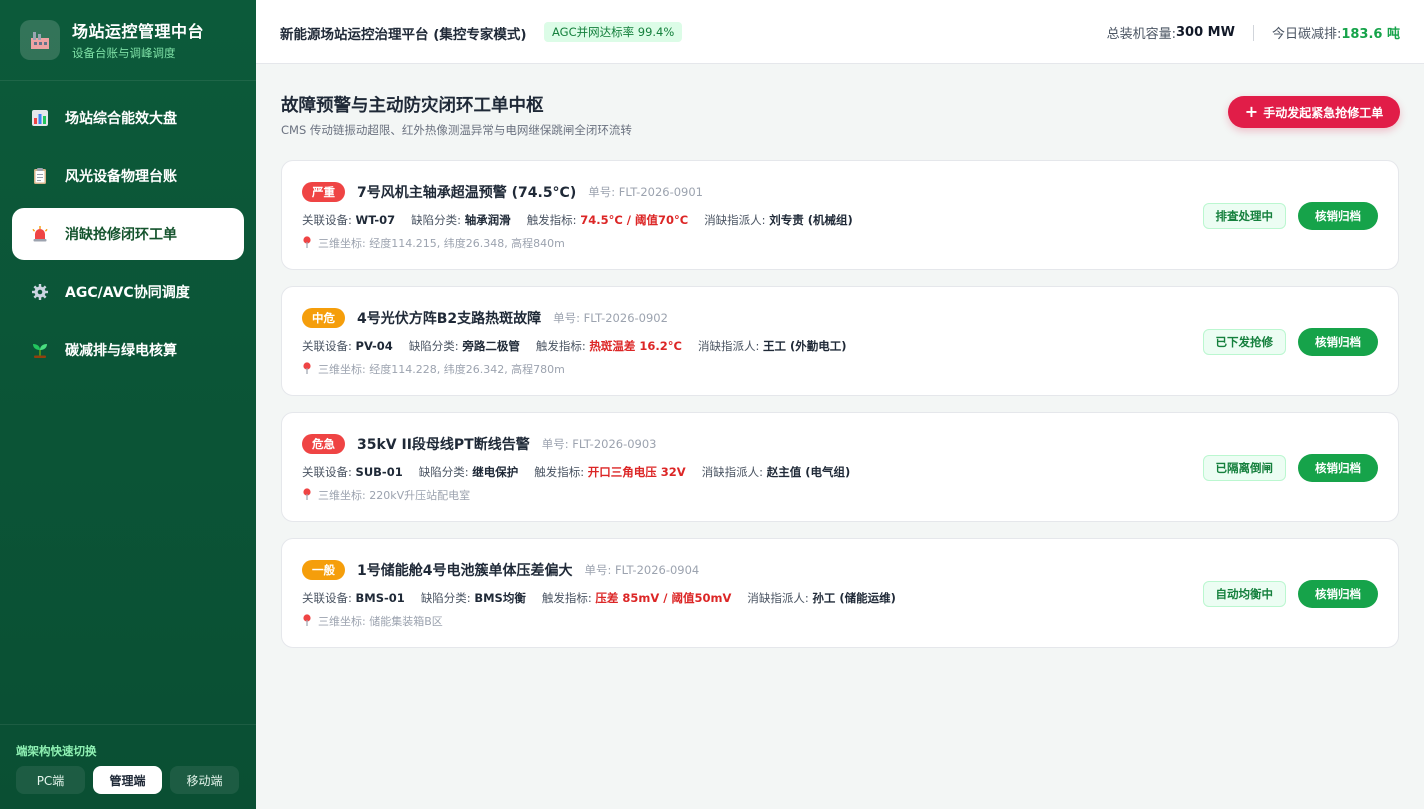 This screenshot has height=809, width=1424. I want to click on switch-admin-button: 管理端, so click(127, 780).